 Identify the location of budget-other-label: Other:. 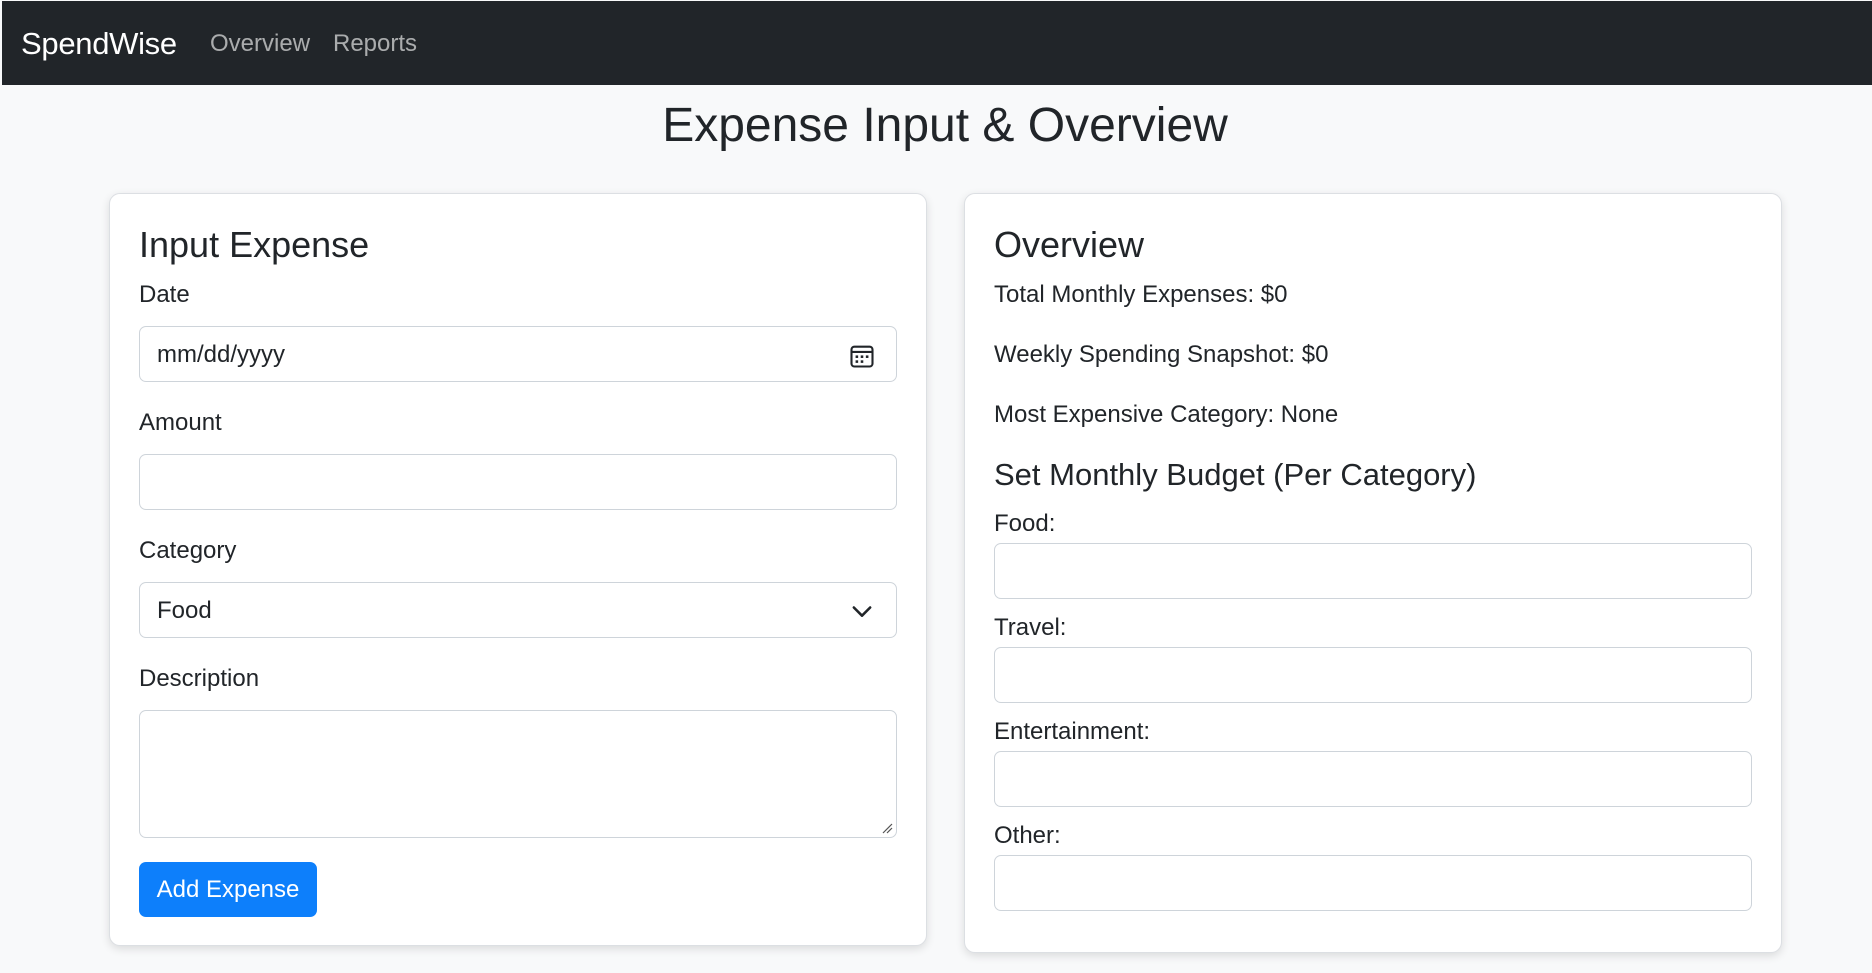
(1027, 835).